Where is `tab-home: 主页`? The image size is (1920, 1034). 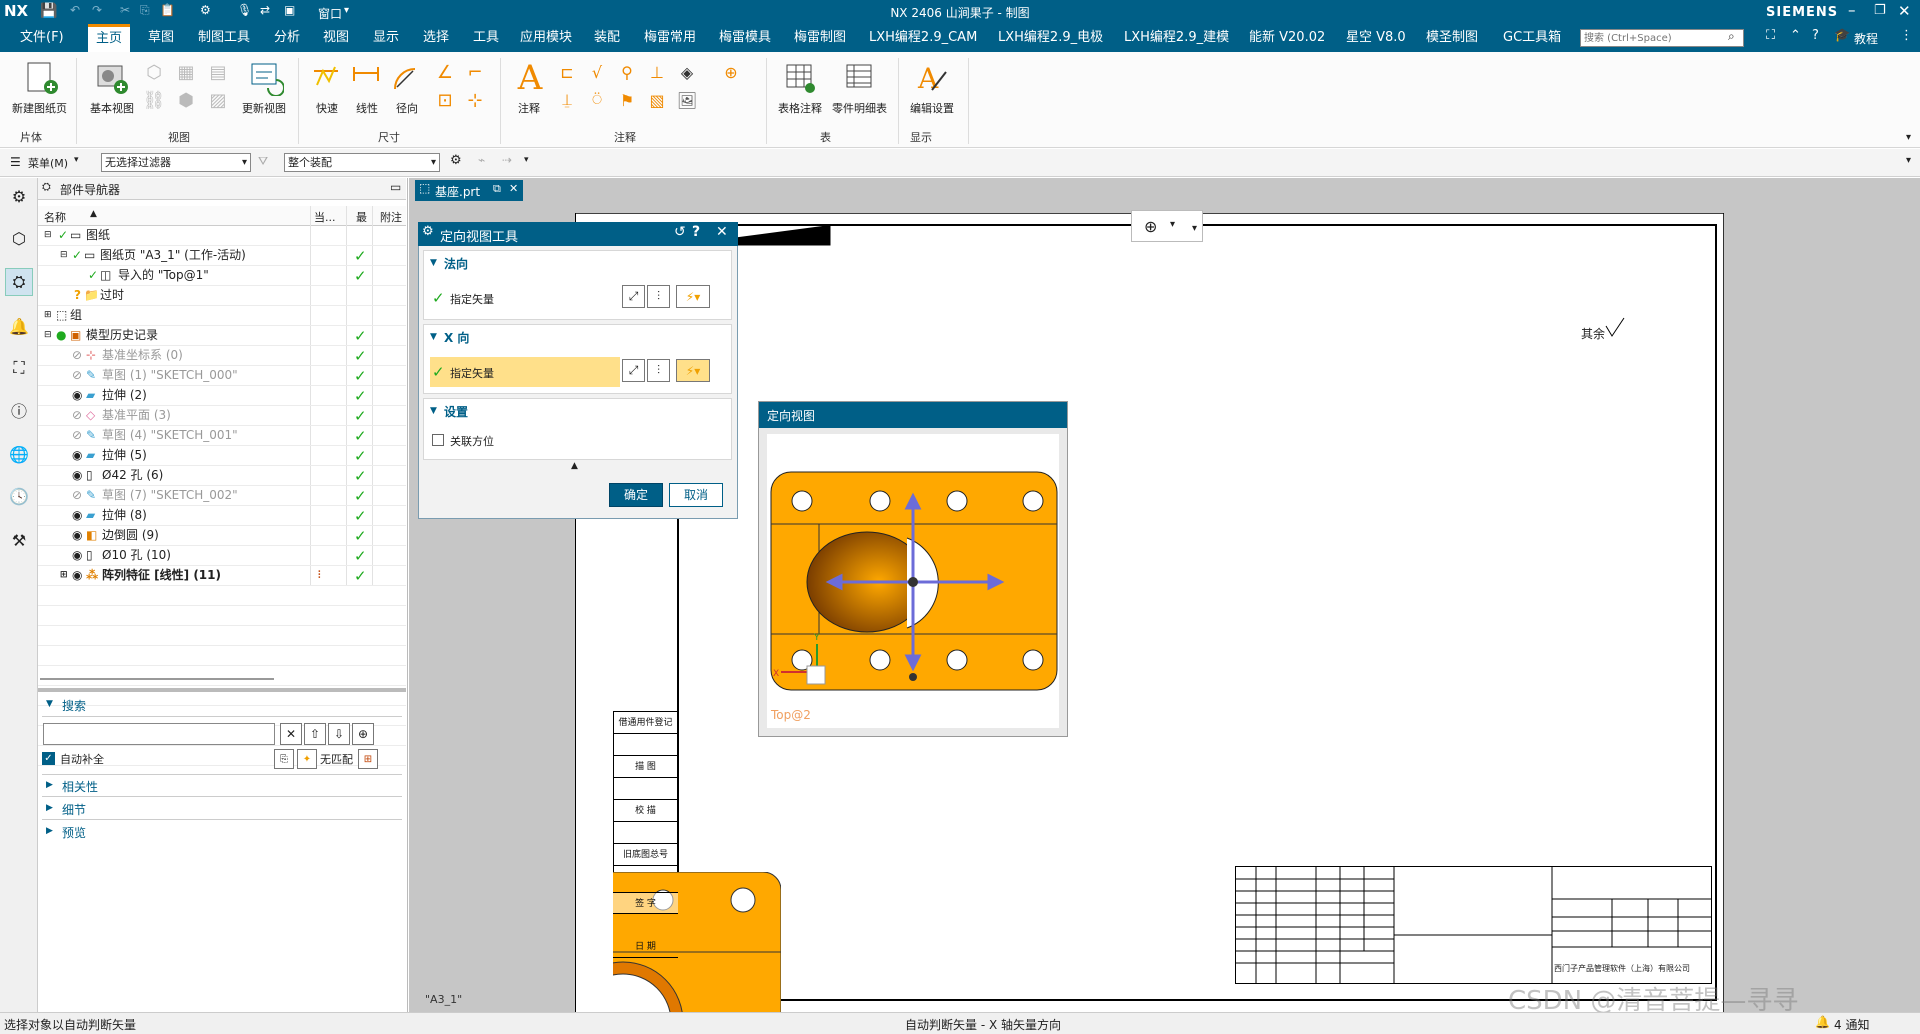
tab-home: 主页 is located at coordinates (109, 38).